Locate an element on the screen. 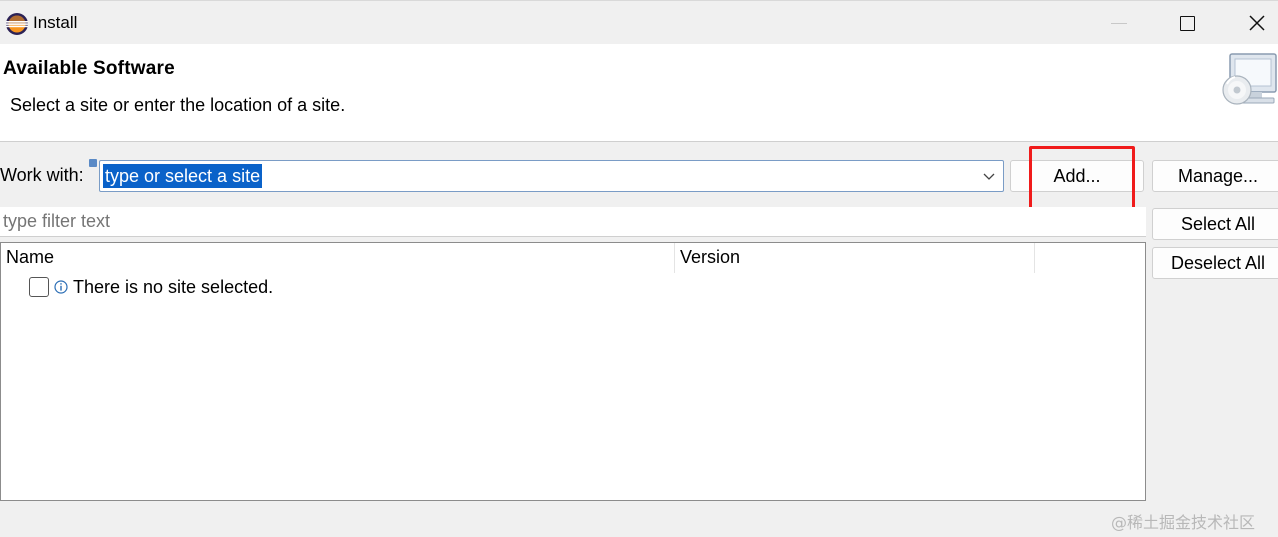  annotation-highlight-box is located at coordinates (1082, 179).